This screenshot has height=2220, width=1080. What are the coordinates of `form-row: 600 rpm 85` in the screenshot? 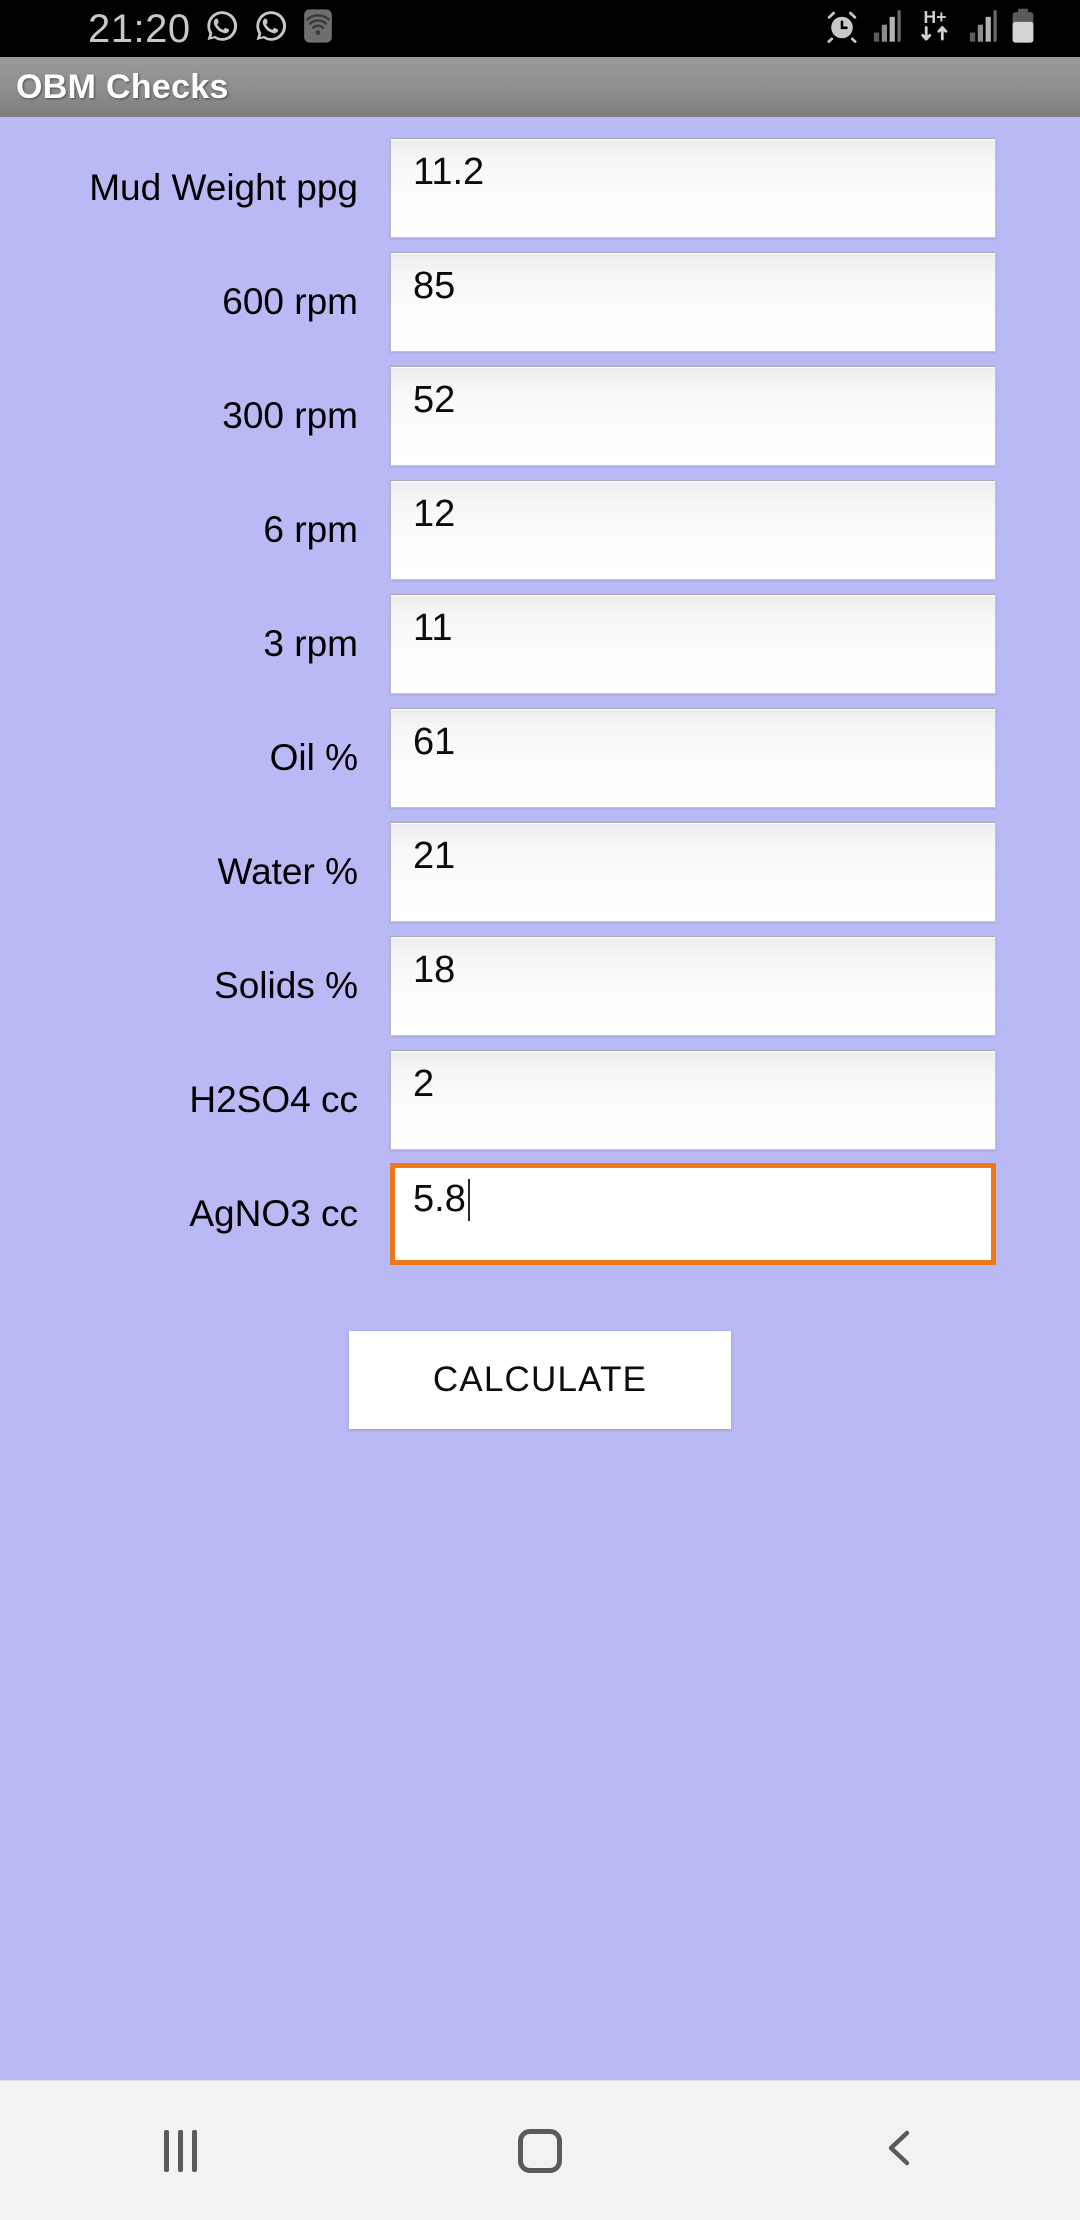 It's located at (540, 302).